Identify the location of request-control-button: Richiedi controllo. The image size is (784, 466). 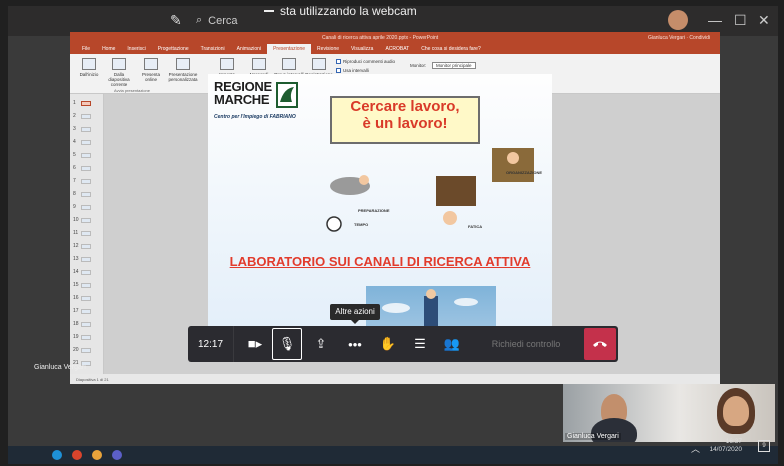
(526, 344).